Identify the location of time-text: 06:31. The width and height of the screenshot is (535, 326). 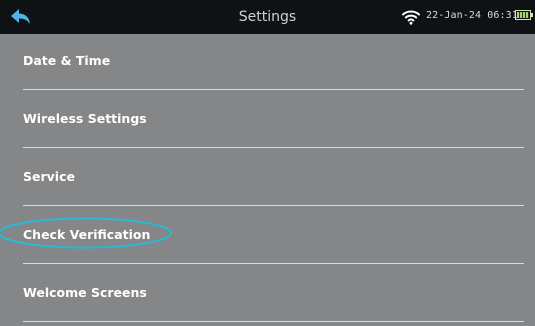
(502, 15).